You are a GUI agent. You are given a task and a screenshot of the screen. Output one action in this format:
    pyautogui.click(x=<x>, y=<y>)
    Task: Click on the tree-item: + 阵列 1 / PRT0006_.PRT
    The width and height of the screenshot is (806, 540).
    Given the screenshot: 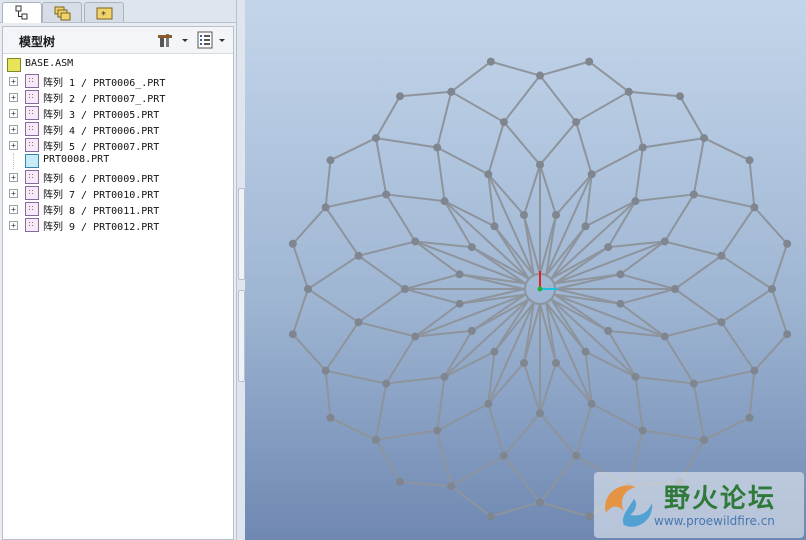 What is the action you would take?
    pyautogui.click(x=118, y=81)
    